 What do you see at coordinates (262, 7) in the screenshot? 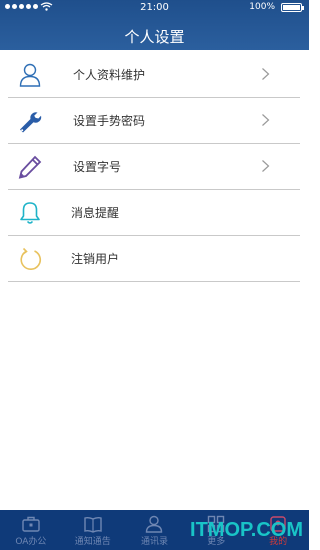
I see `battery-percent: 100%` at bounding box center [262, 7].